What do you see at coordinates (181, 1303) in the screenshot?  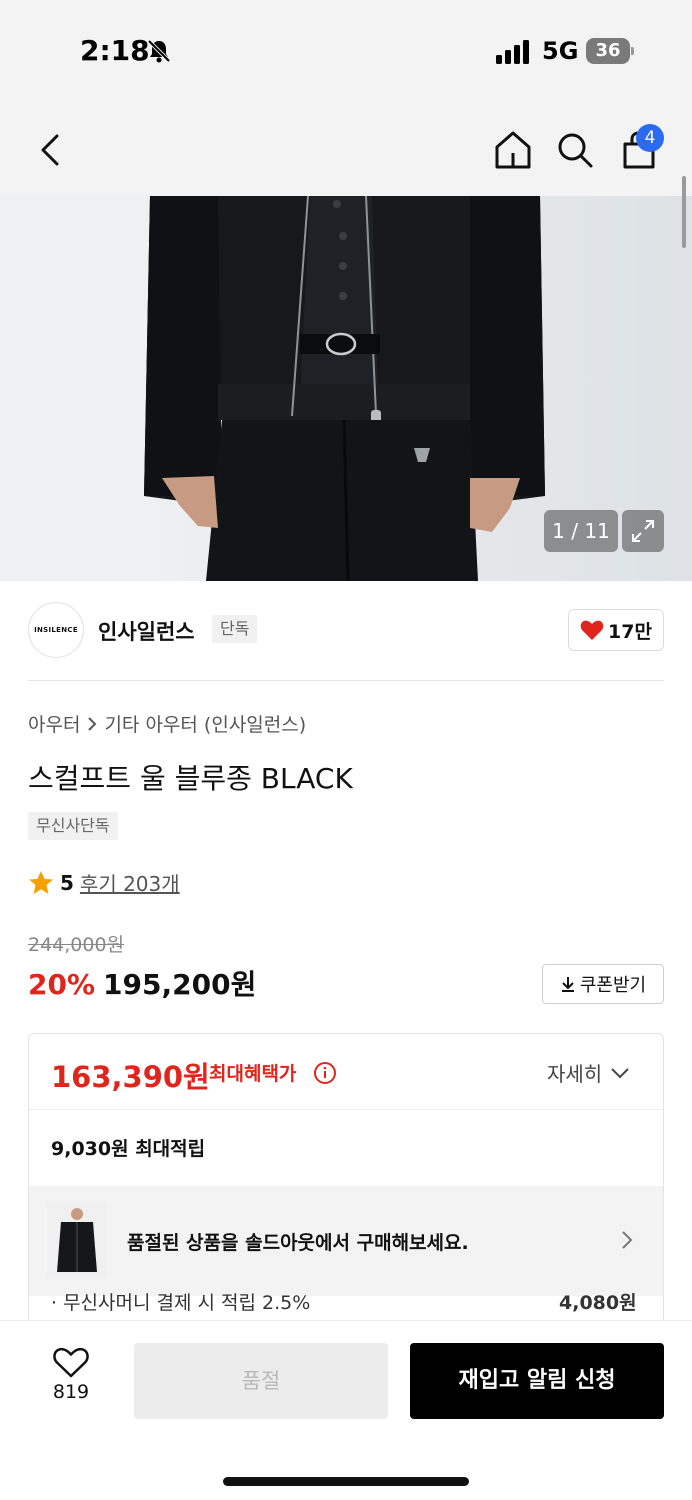 I see `money-points-label: · 무신사머니 결제 시 적립 2.5%` at bounding box center [181, 1303].